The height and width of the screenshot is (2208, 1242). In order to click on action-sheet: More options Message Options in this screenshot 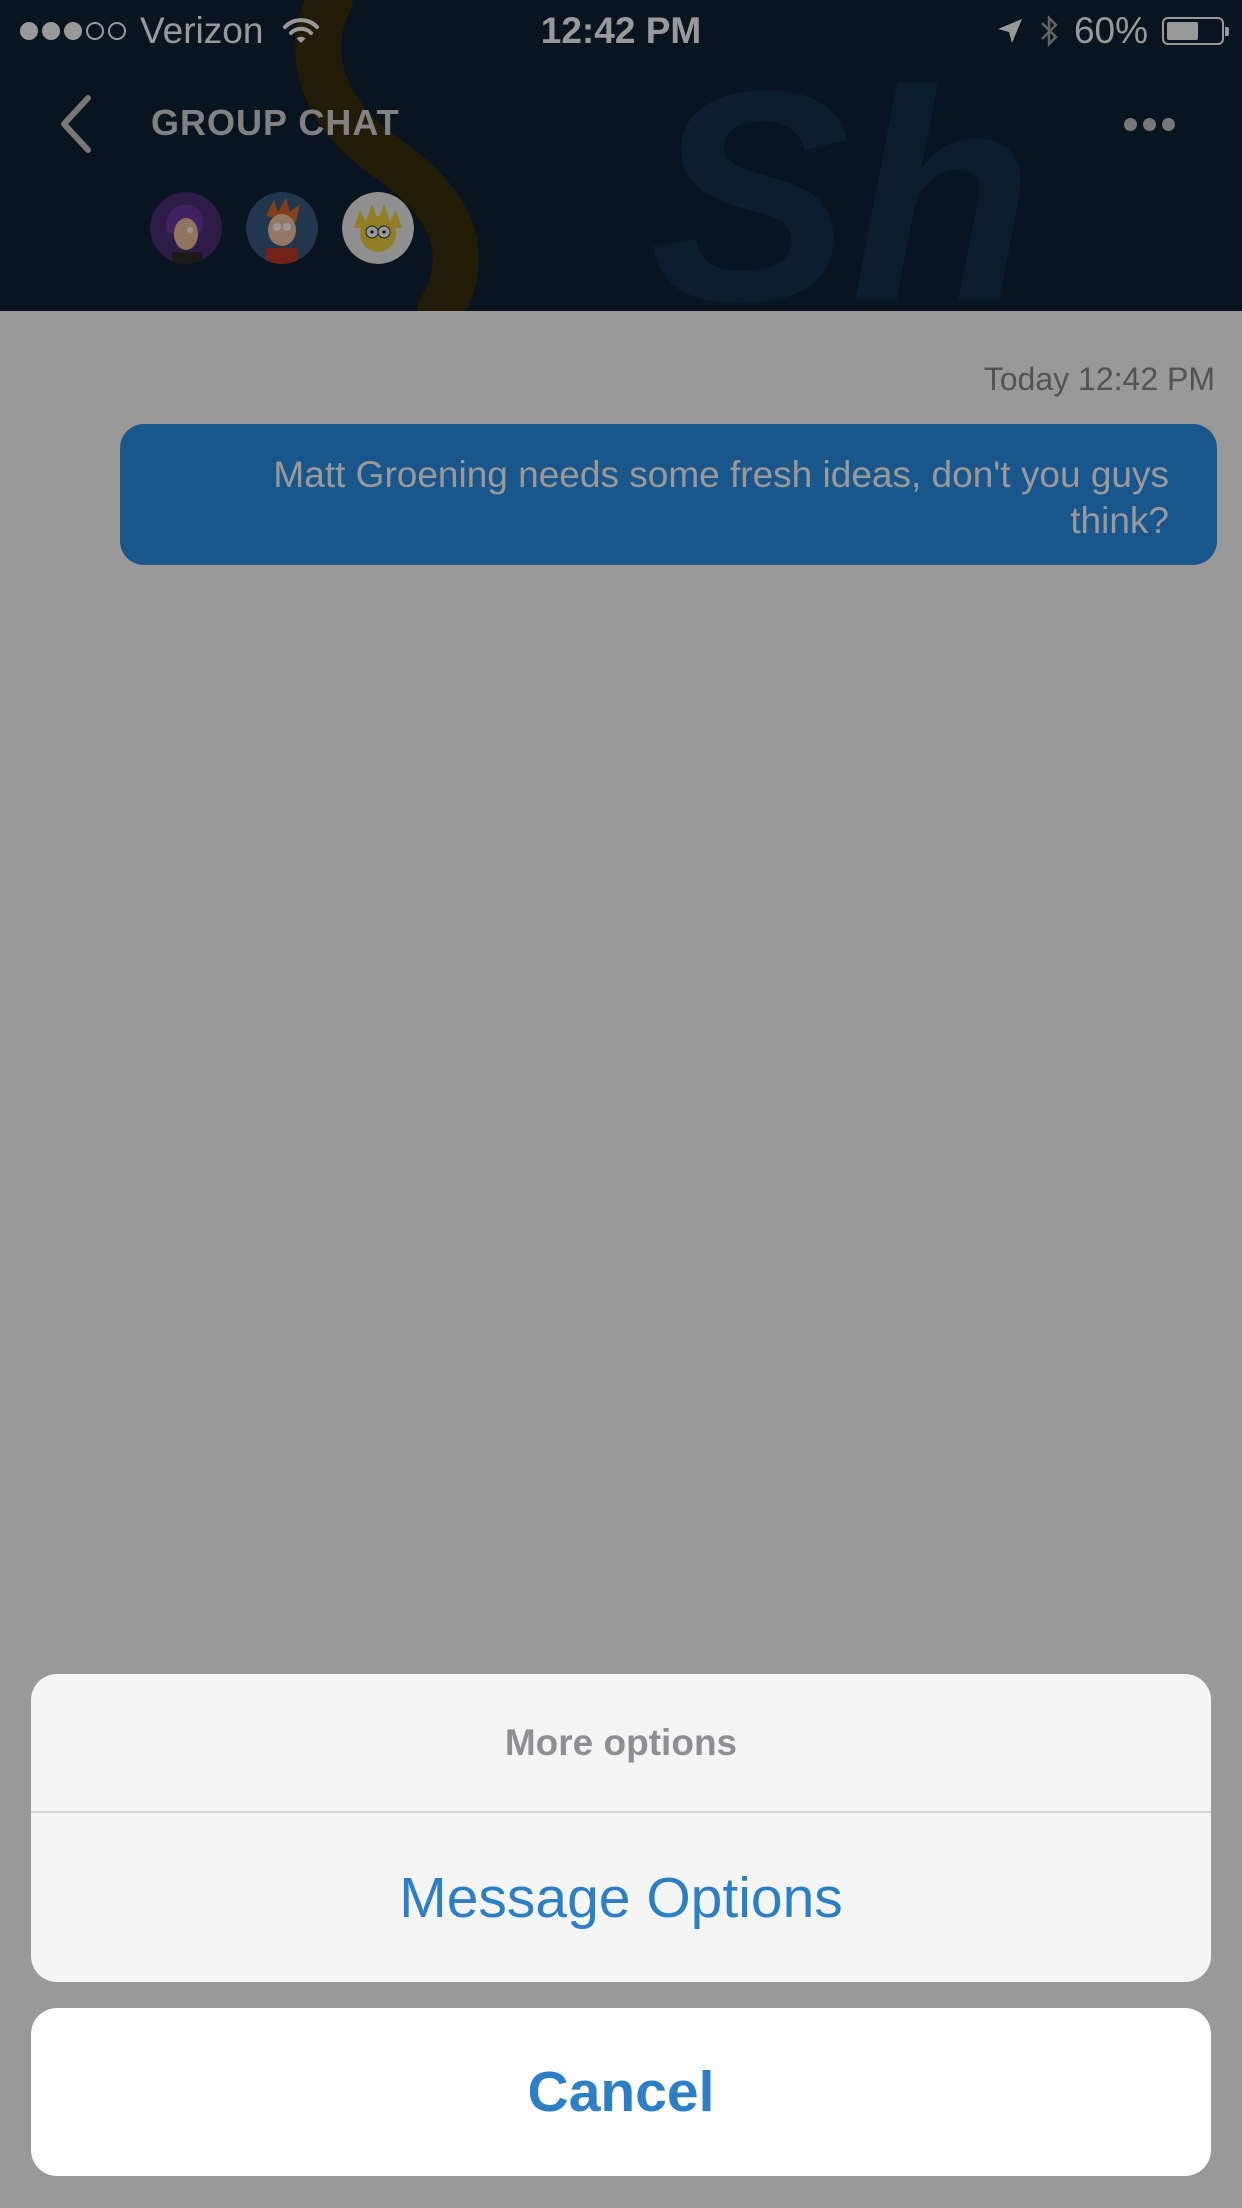, I will do `click(621, 1828)`.